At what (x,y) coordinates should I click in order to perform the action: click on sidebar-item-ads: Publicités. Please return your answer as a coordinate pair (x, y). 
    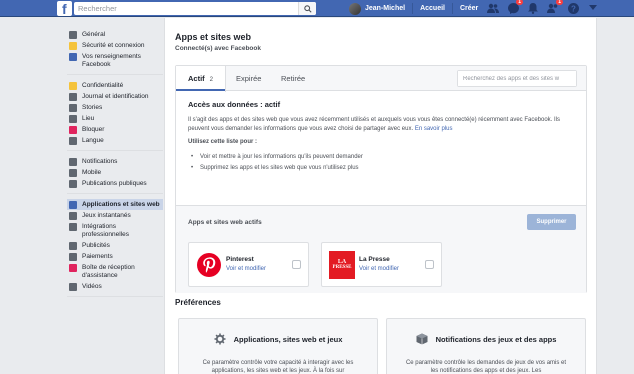
    Looking at the image, I should click on (115, 245).